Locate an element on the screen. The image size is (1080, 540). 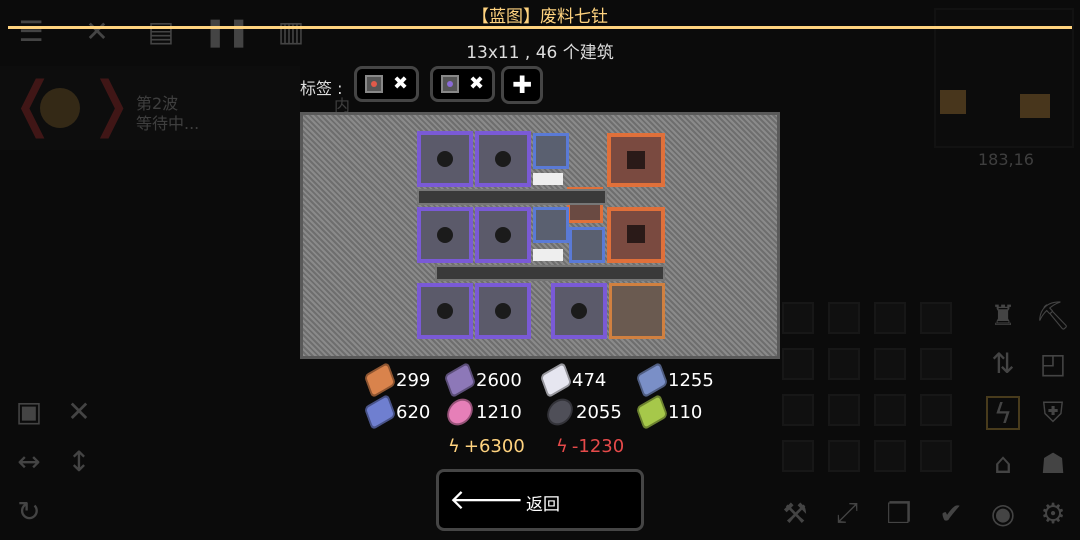
sorter-block-icon is located at coordinates (450, 84).